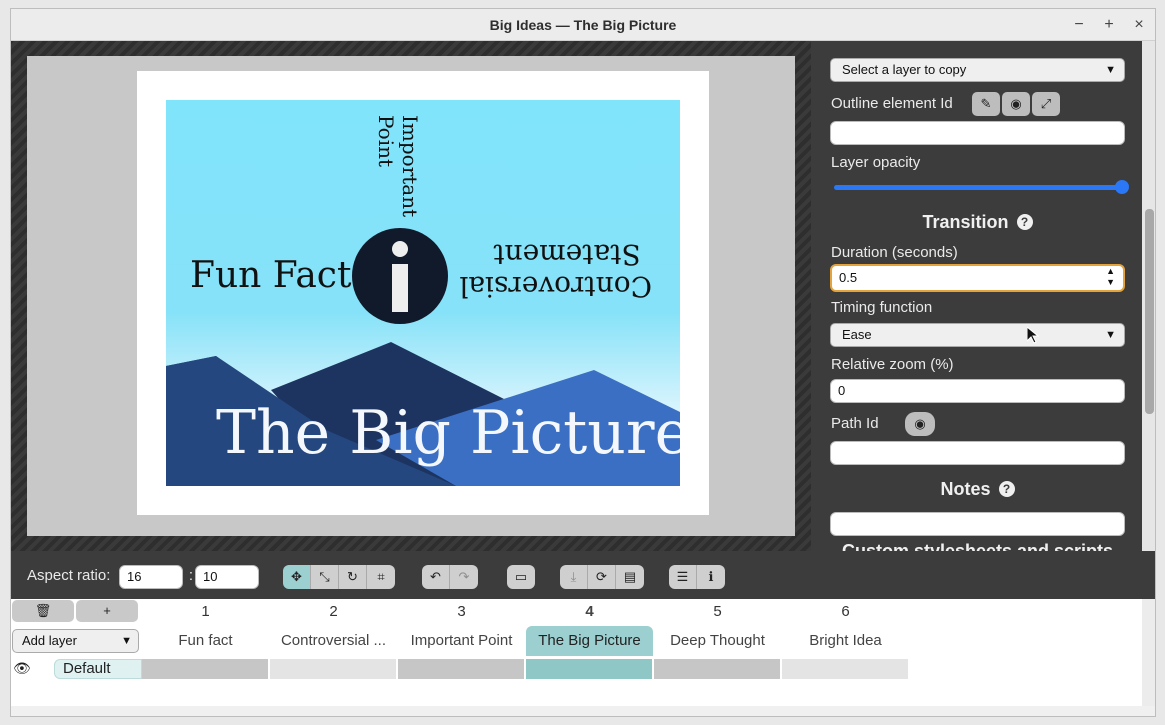  I want to click on panel-scroll-thumb, so click(1149, 311).